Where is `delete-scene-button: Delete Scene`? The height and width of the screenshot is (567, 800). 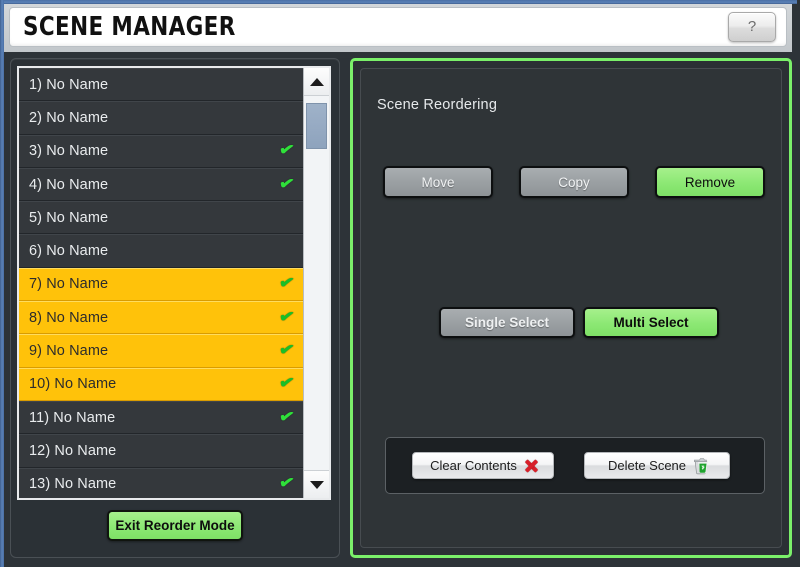 delete-scene-button: Delete Scene is located at coordinates (657, 465).